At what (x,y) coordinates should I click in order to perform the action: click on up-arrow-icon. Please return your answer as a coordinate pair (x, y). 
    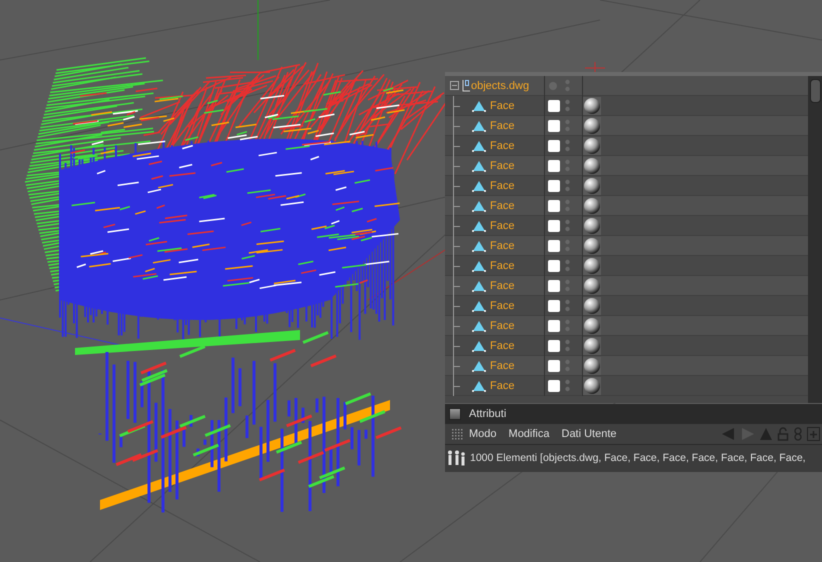
    Looking at the image, I should click on (766, 434).